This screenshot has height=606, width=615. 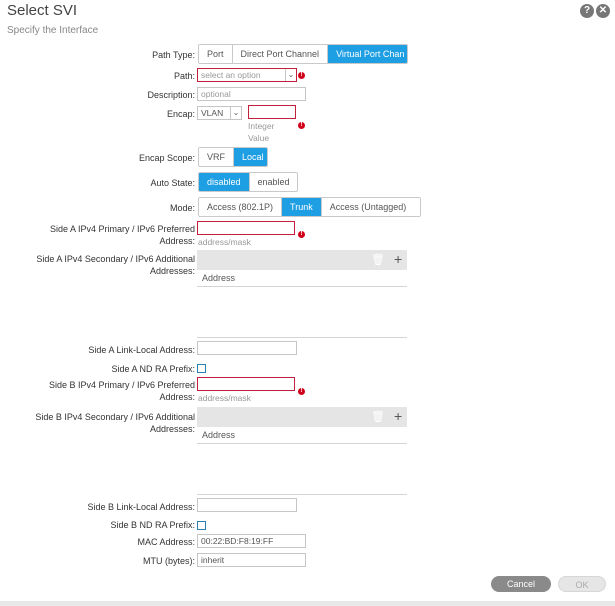 I want to click on side-b-primary-input, so click(x=246, y=384).